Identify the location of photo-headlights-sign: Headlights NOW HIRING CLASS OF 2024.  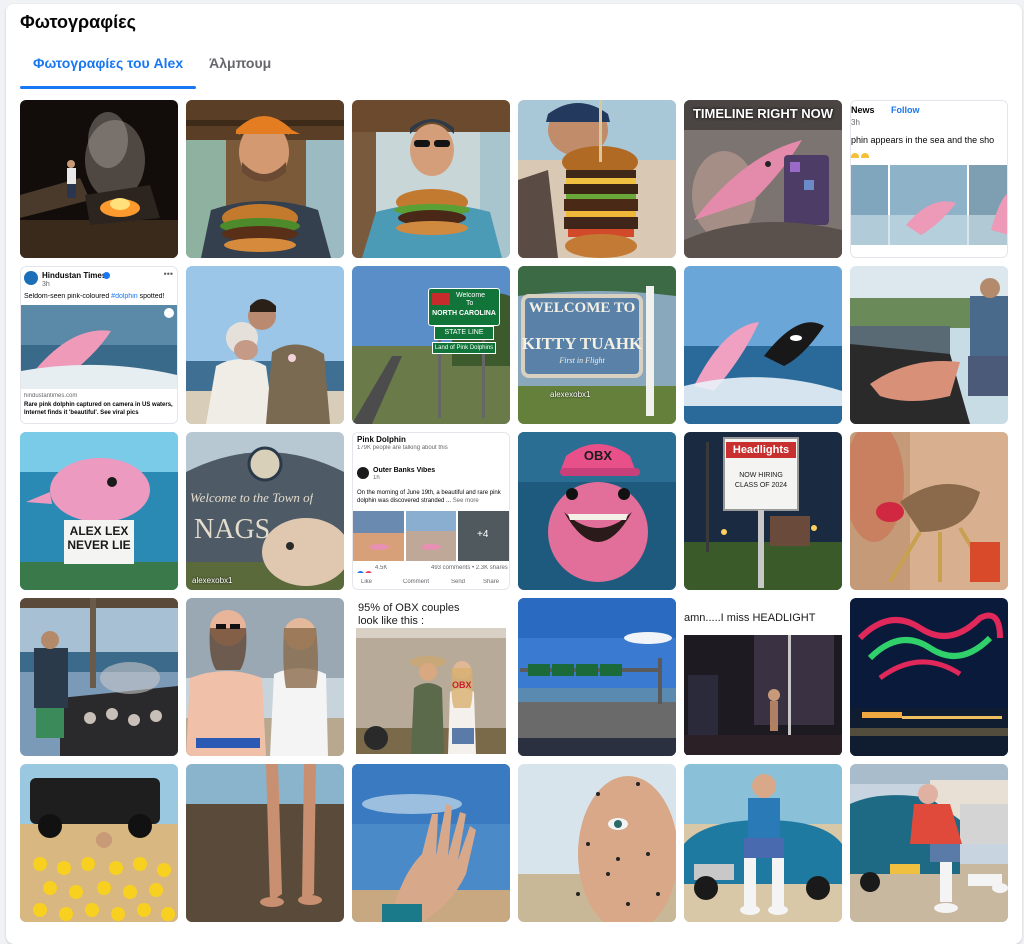
(763, 511).